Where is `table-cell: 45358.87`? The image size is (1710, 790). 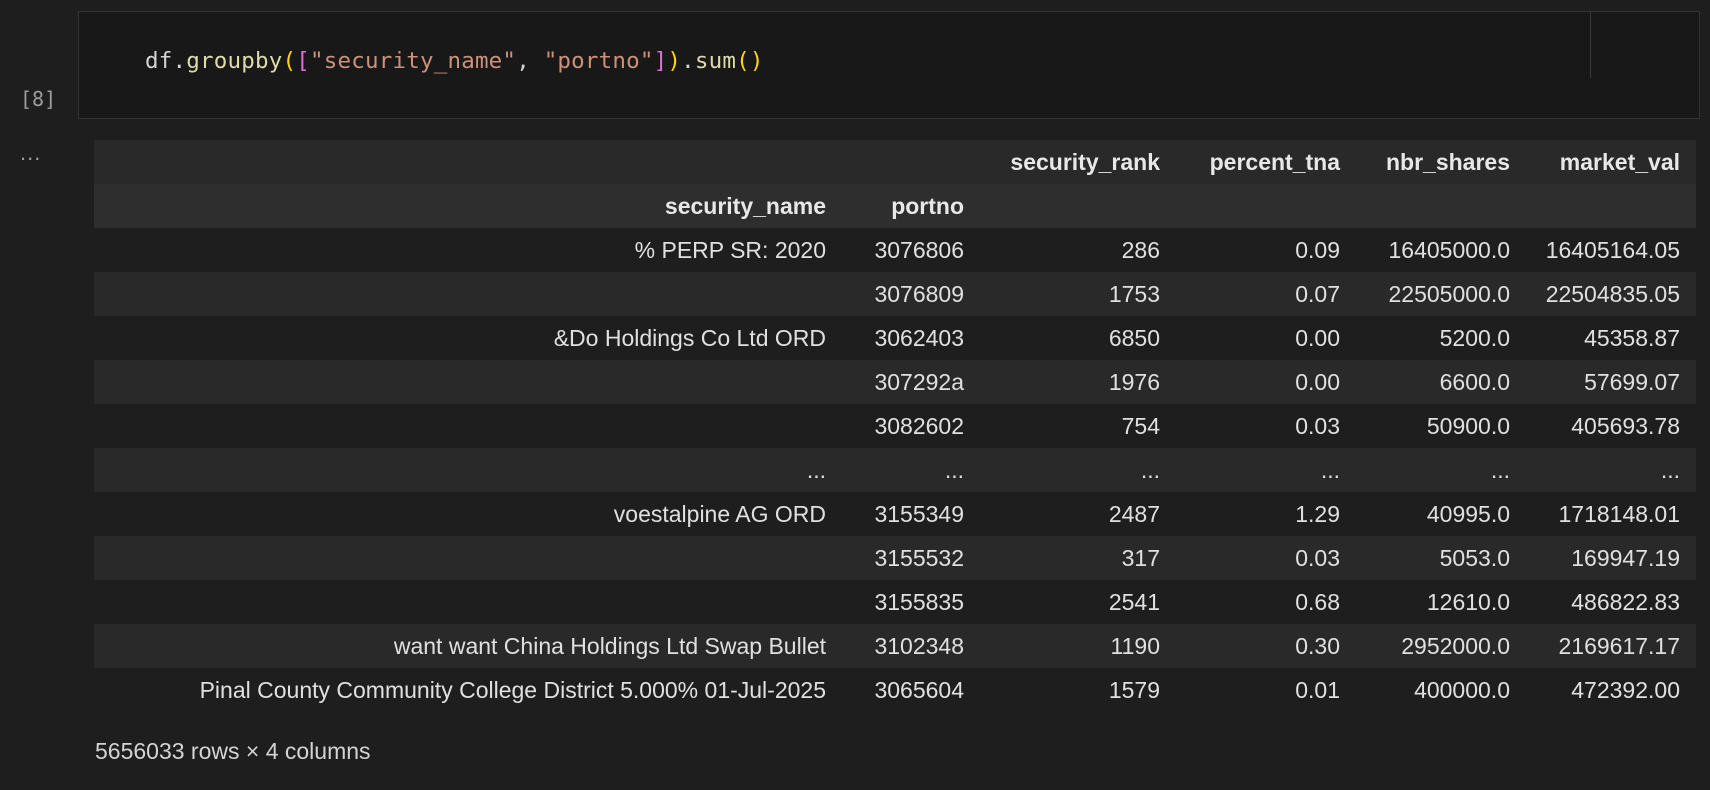 table-cell: 45358.87 is located at coordinates (1632, 337).